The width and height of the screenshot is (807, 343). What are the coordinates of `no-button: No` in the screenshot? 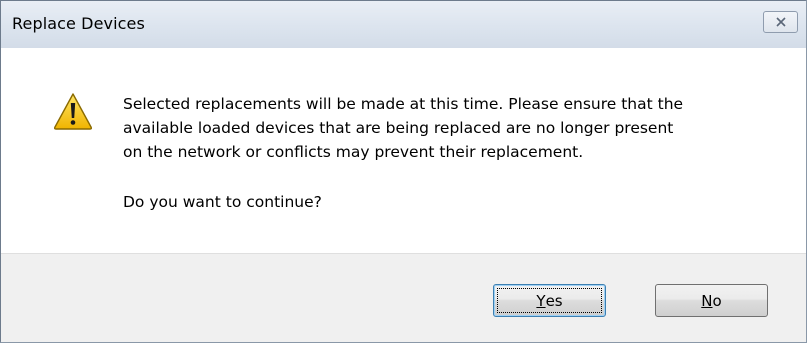 It's located at (711, 300).